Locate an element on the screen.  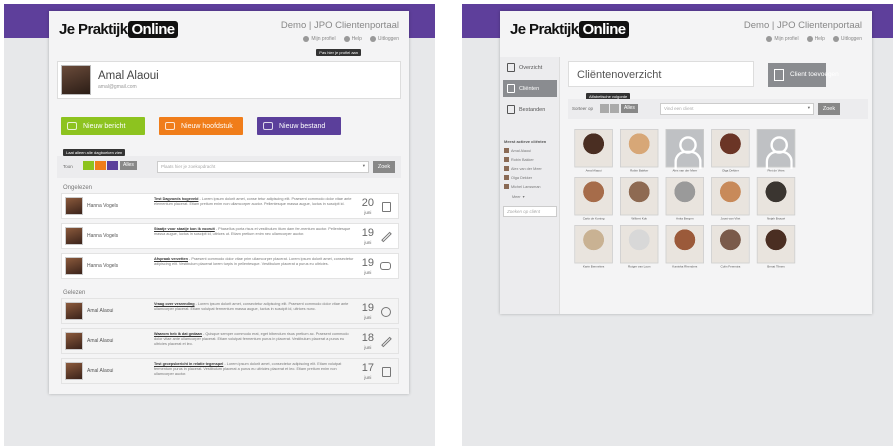
new-chapter-button: Nieuw hoofdstuk is located at coordinates (201, 126).